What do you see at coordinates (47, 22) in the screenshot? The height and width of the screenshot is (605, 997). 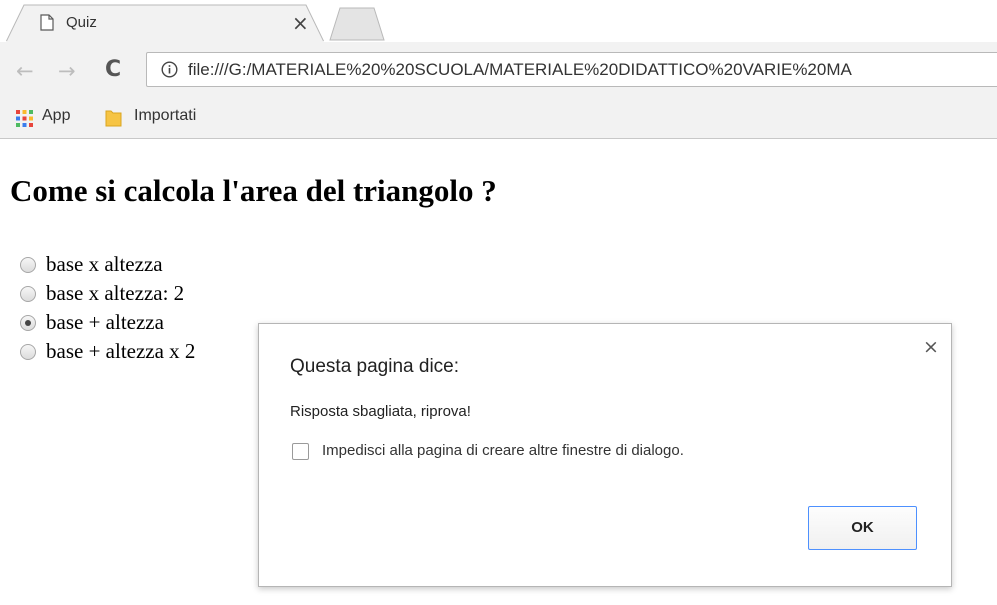 I see `page-icon` at bounding box center [47, 22].